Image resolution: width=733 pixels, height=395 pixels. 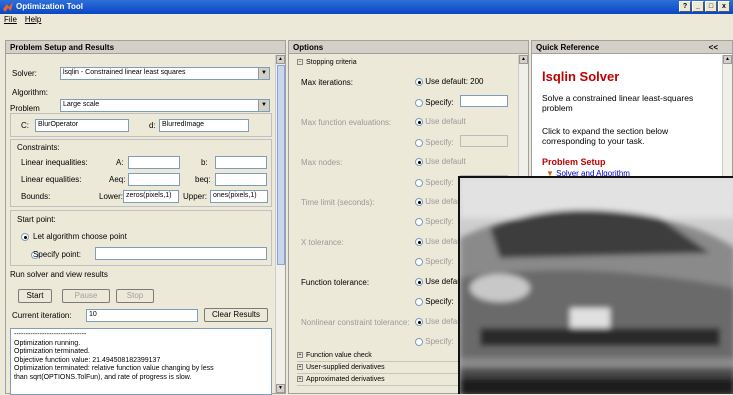 What do you see at coordinates (120, 162) in the screenshot?
I see `a-label: A:` at bounding box center [120, 162].